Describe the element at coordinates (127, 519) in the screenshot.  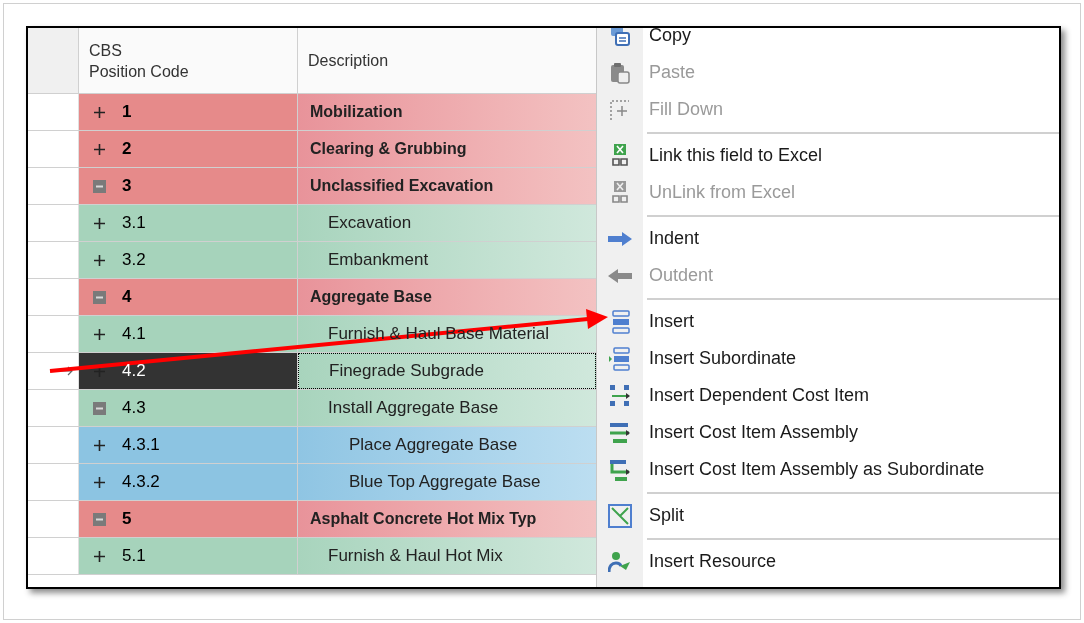
I see `code-text: 5` at that location.